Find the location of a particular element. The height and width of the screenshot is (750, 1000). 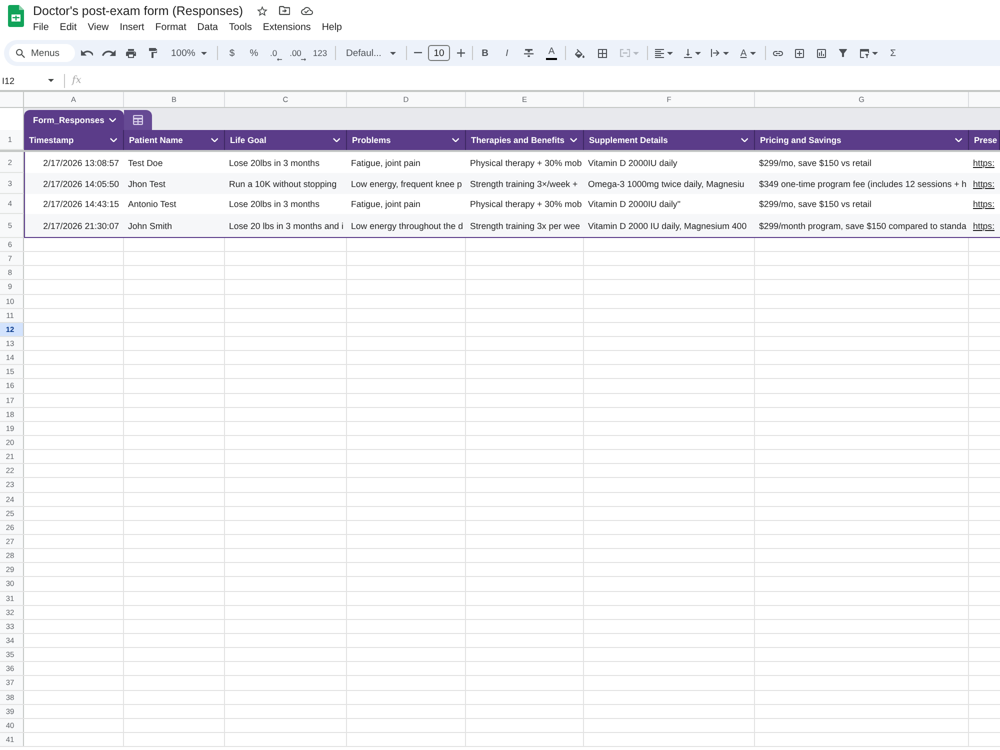

menu-item: Help is located at coordinates (332, 27).